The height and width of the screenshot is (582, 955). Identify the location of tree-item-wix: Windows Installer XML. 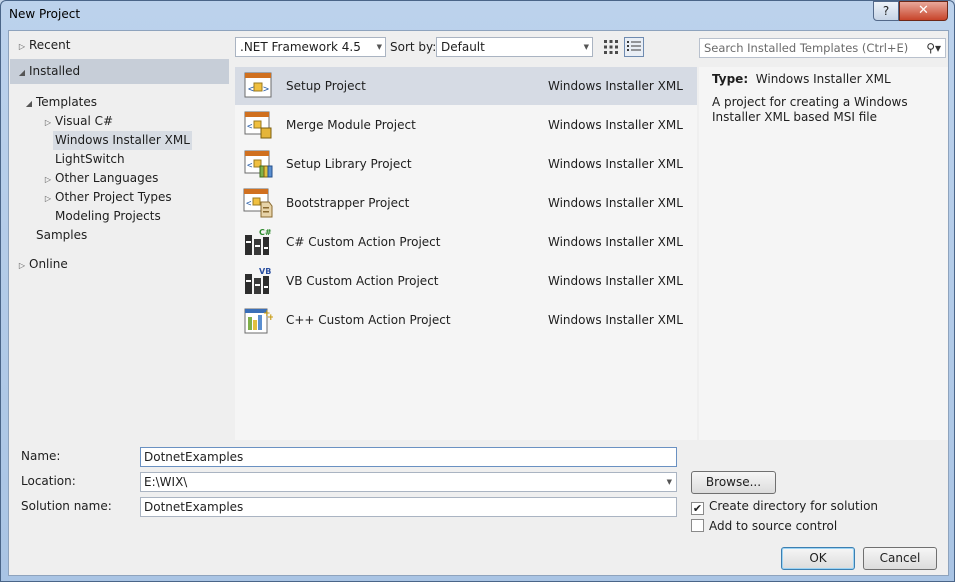
(122, 140).